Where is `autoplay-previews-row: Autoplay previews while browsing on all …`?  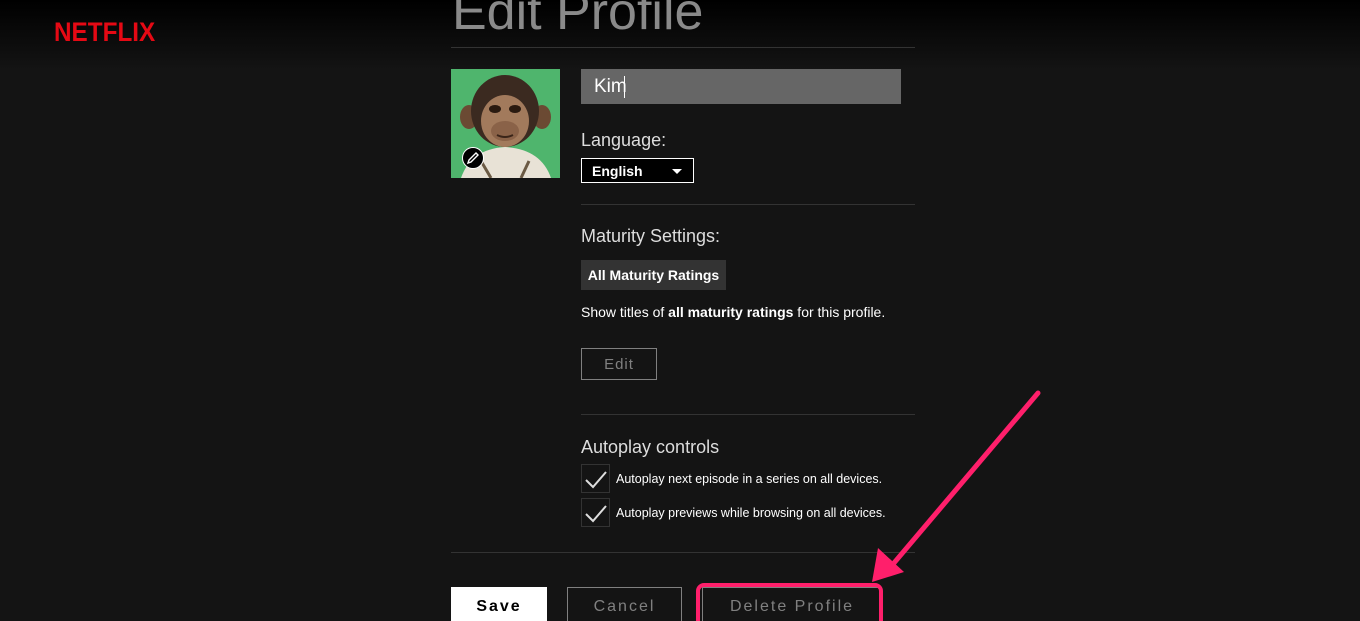
autoplay-previews-row: Autoplay previews while browsing on all … is located at coordinates (733, 512).